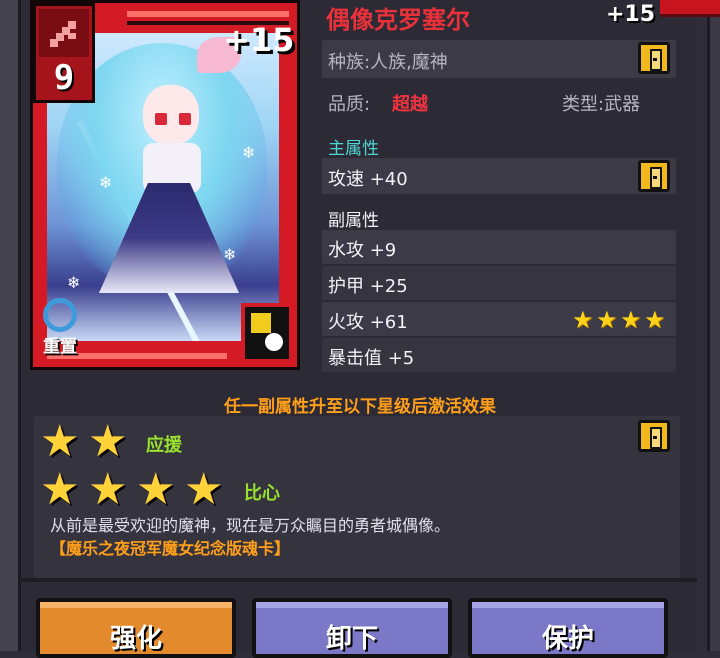  I want to click on effect-tier-label: 比心, so click(262, 493).